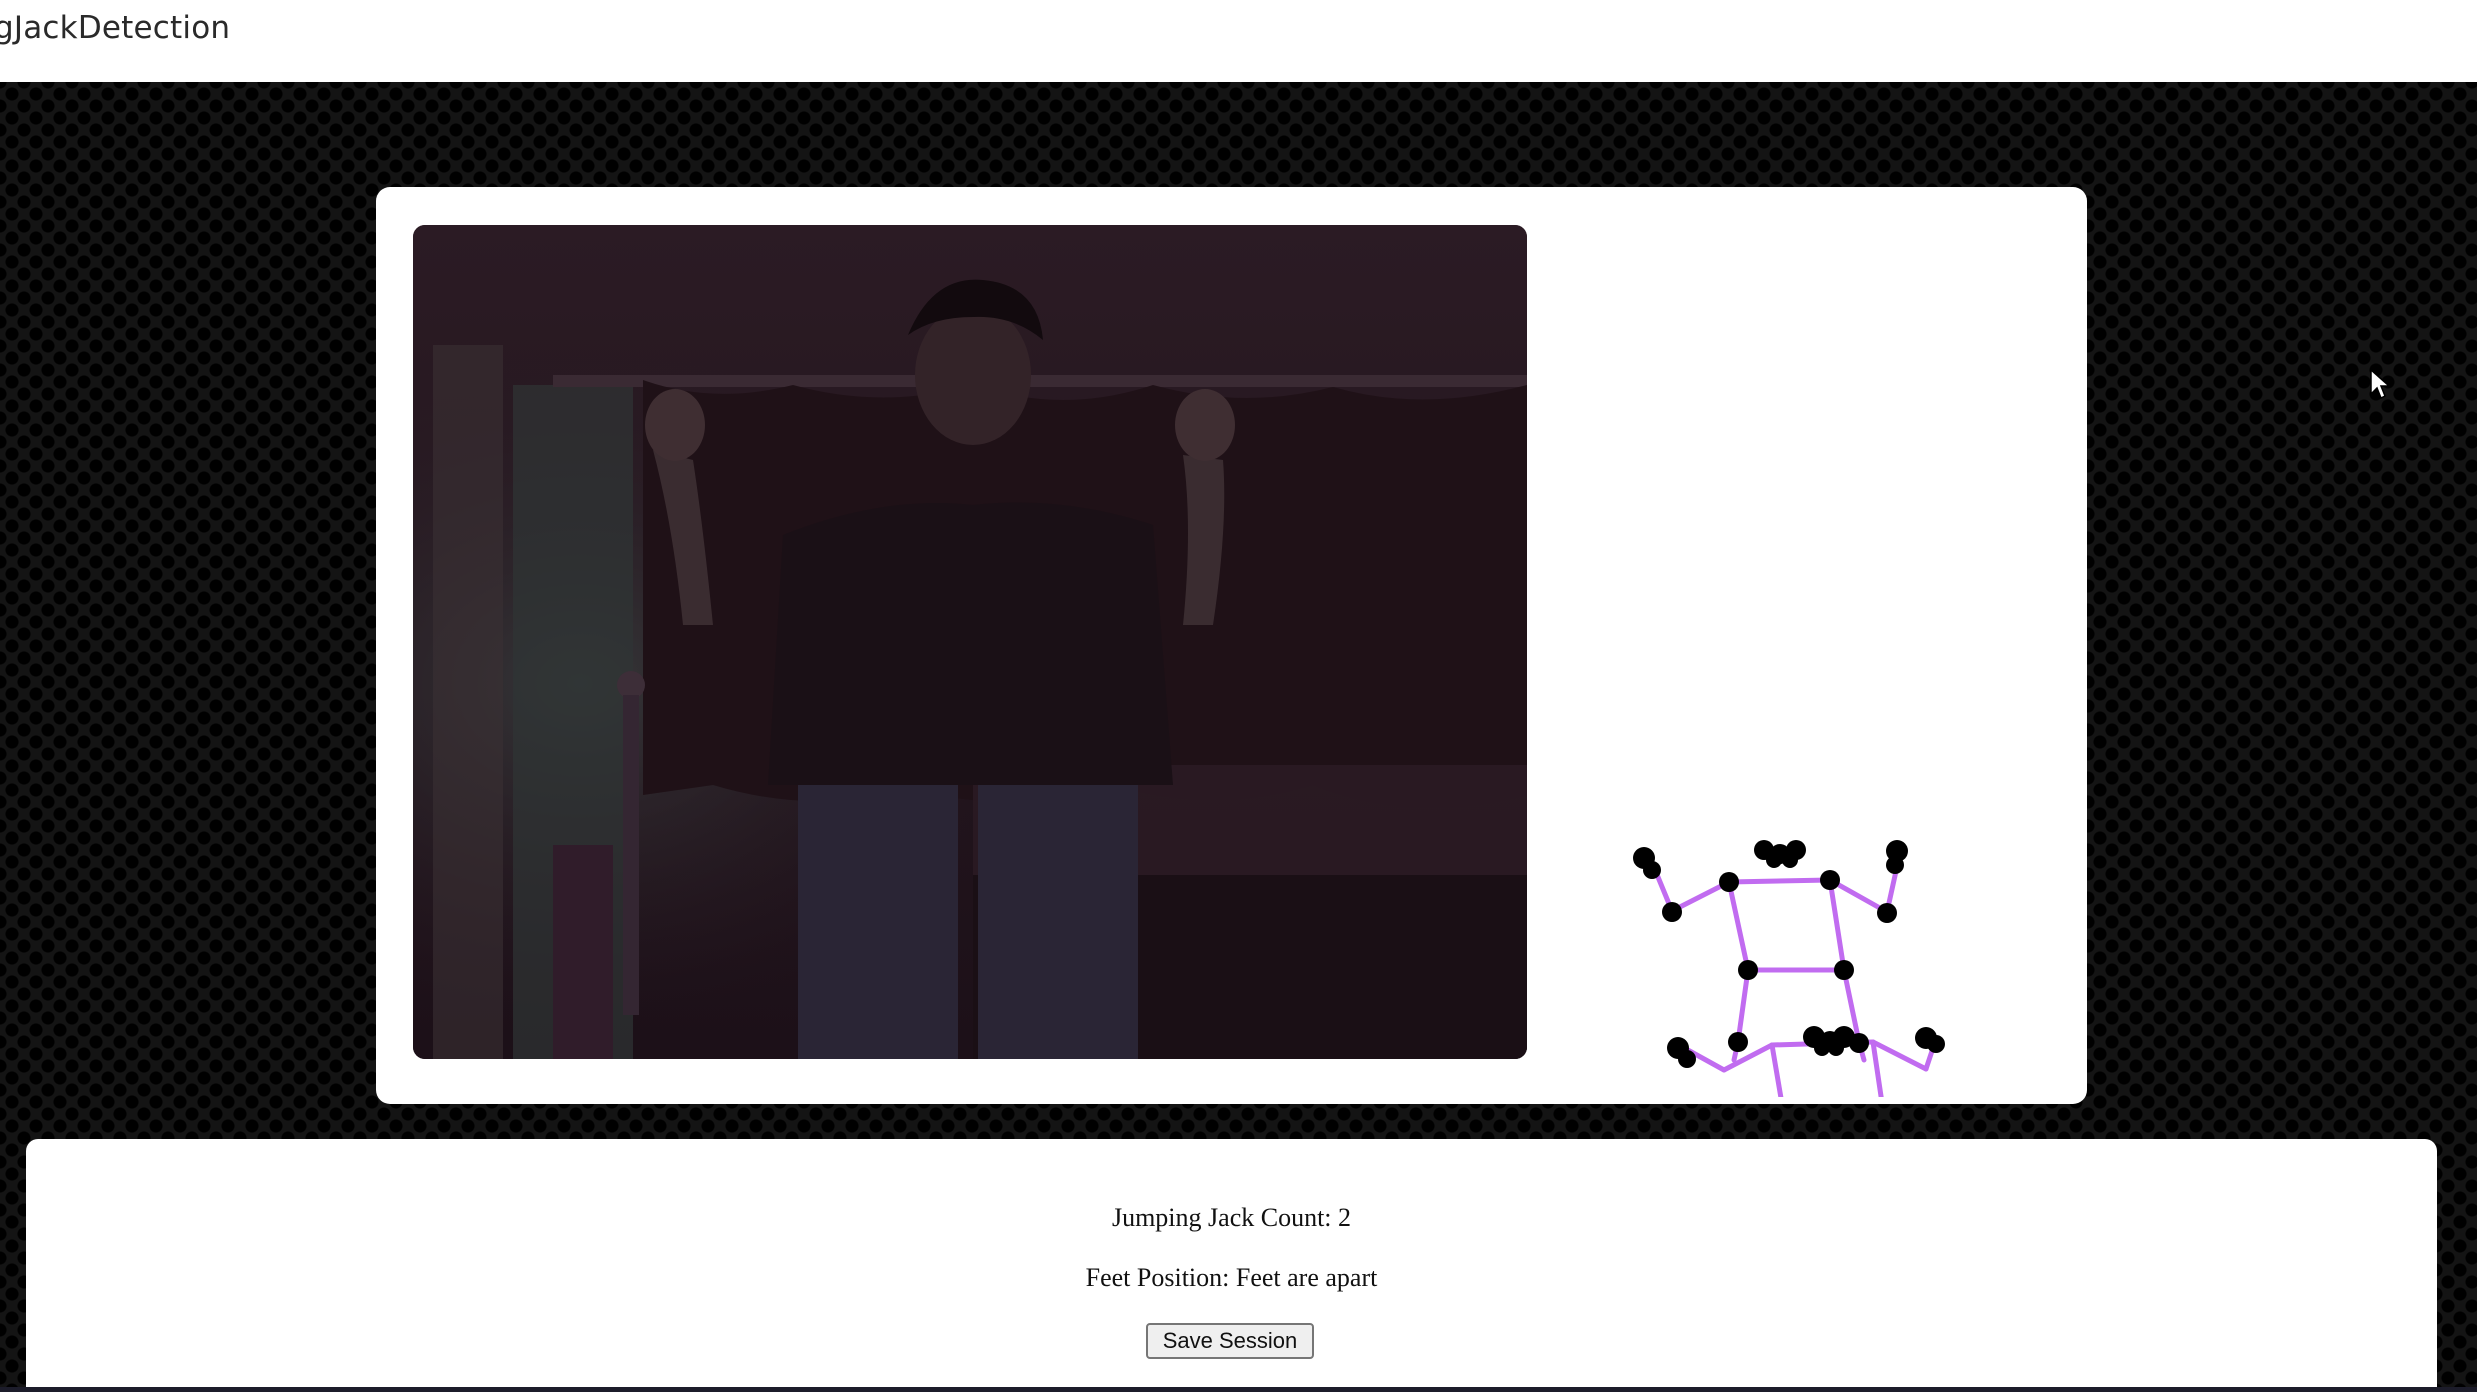 The width and height of the screenshot is (2477, 1392). I want to click on mouse-cursor-icon, so click(2380, 384).